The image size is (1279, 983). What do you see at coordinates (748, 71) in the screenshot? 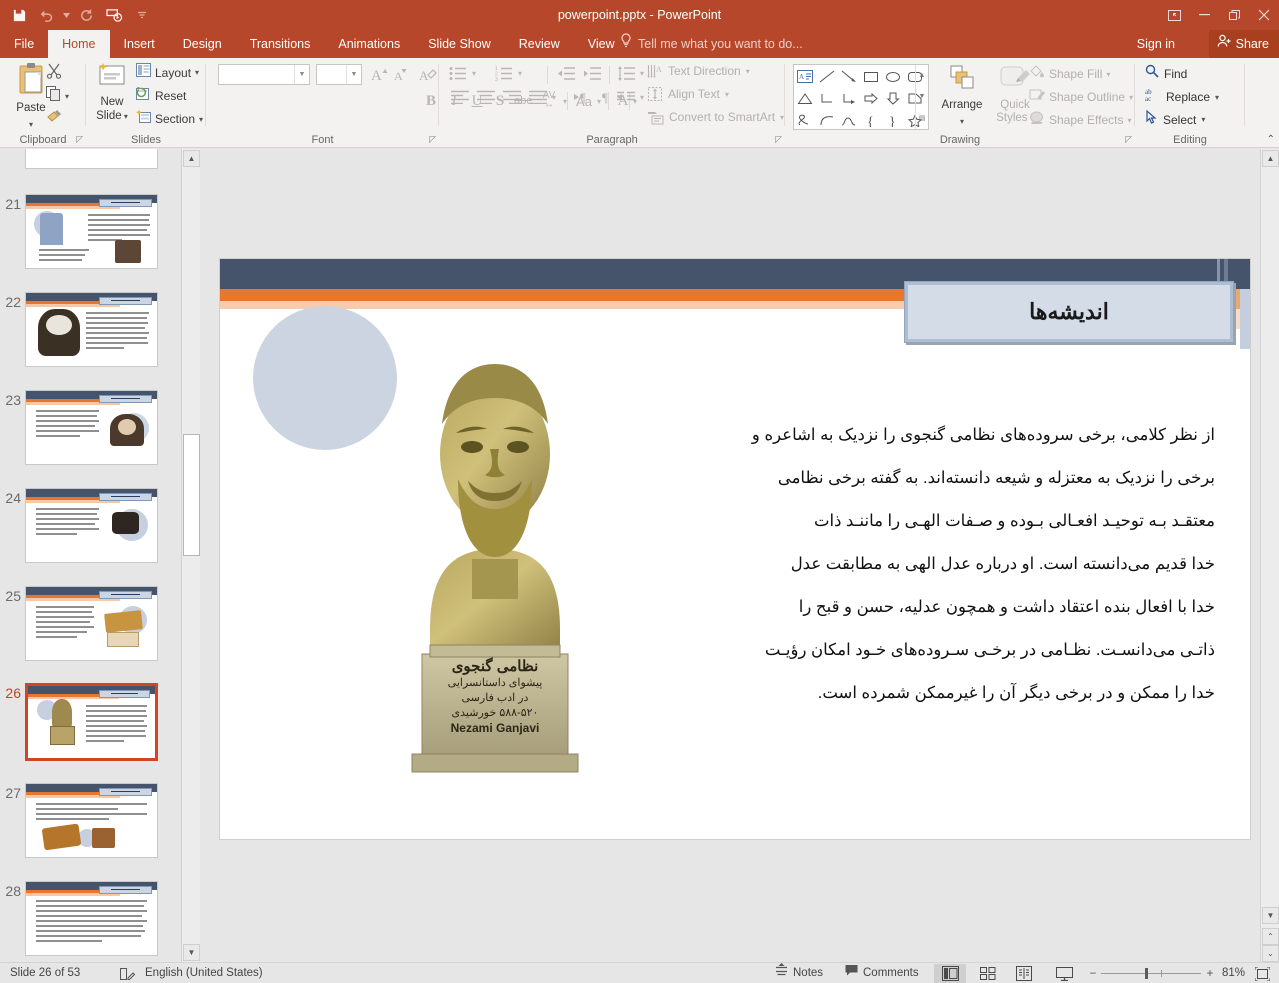
I see `text-direction-dropdown-icon: ▾` at bounding box center [748, 71].